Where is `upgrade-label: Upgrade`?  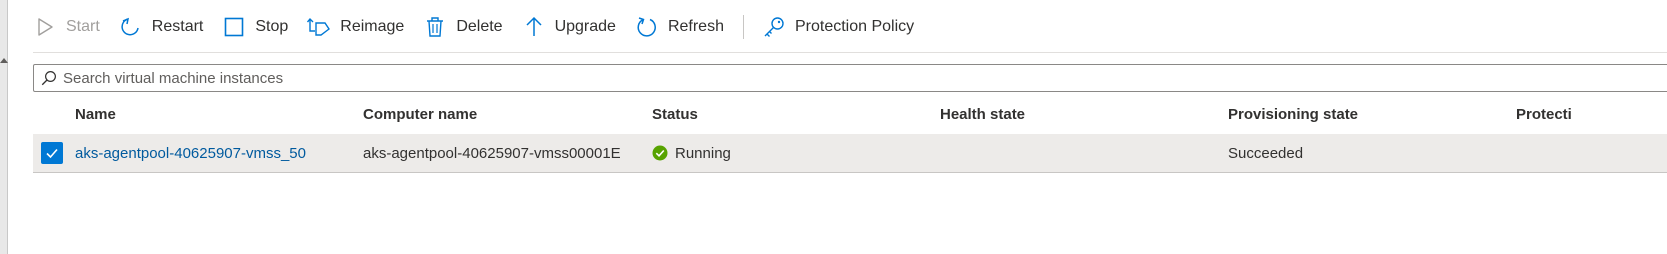
upgrade-label: Upgrade is located at coordinates (585, 26).